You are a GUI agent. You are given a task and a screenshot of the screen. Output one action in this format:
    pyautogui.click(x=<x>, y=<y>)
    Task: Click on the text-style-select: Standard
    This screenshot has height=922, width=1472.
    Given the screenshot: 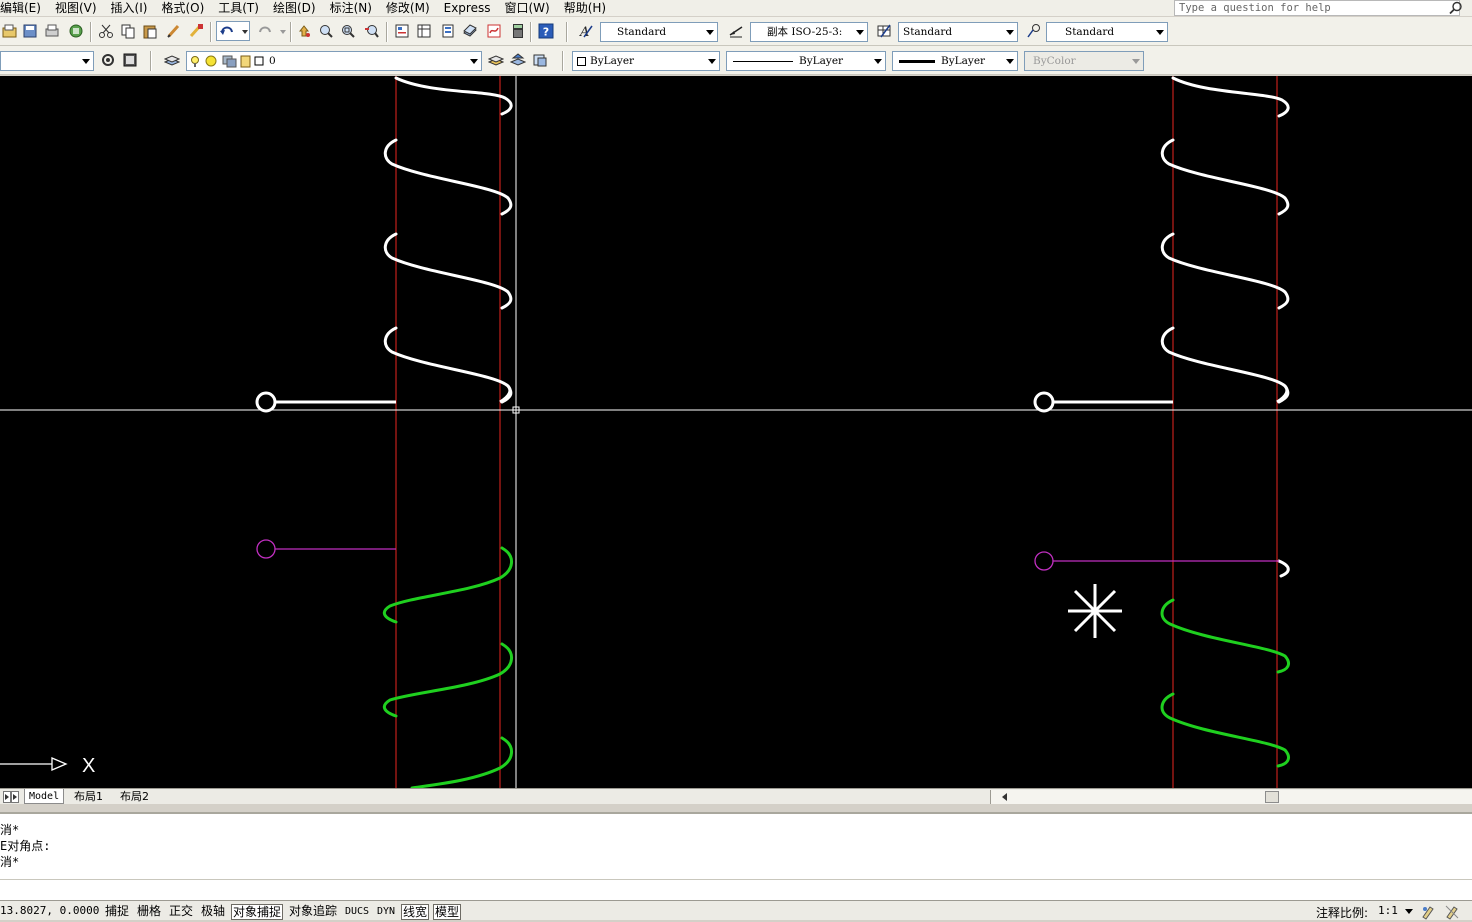 What is the action you would take?
    pyautogui.click(x=659, y=32)
    